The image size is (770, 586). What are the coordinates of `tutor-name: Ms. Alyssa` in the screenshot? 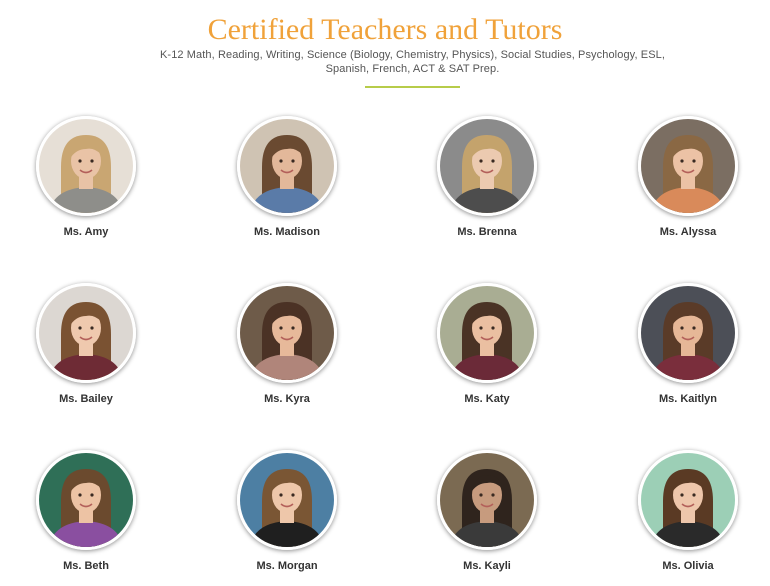 It's located at (688, 232).